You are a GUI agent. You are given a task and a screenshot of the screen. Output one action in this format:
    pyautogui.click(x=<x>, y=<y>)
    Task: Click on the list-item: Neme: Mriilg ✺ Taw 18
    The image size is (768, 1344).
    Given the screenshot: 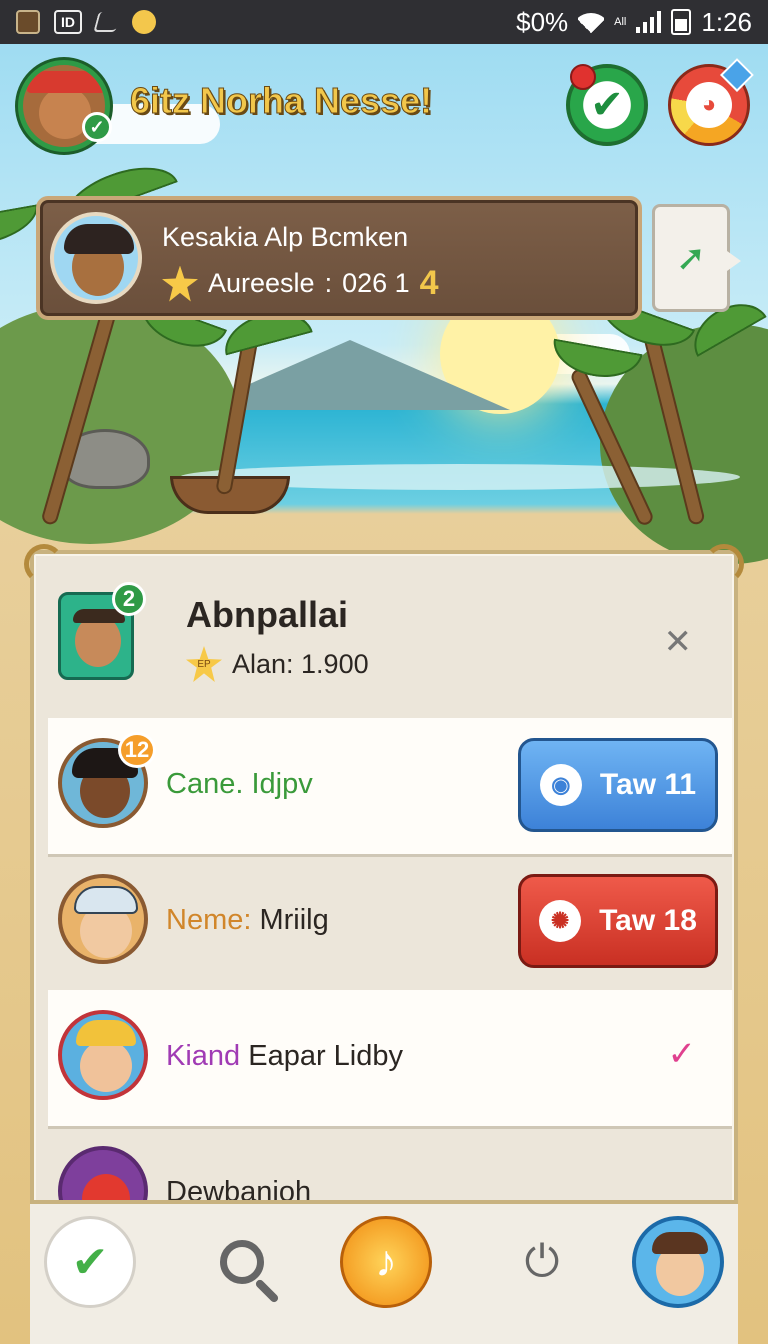 What is the action you would take?
    pyautogui.click(x=390, y=922)
    